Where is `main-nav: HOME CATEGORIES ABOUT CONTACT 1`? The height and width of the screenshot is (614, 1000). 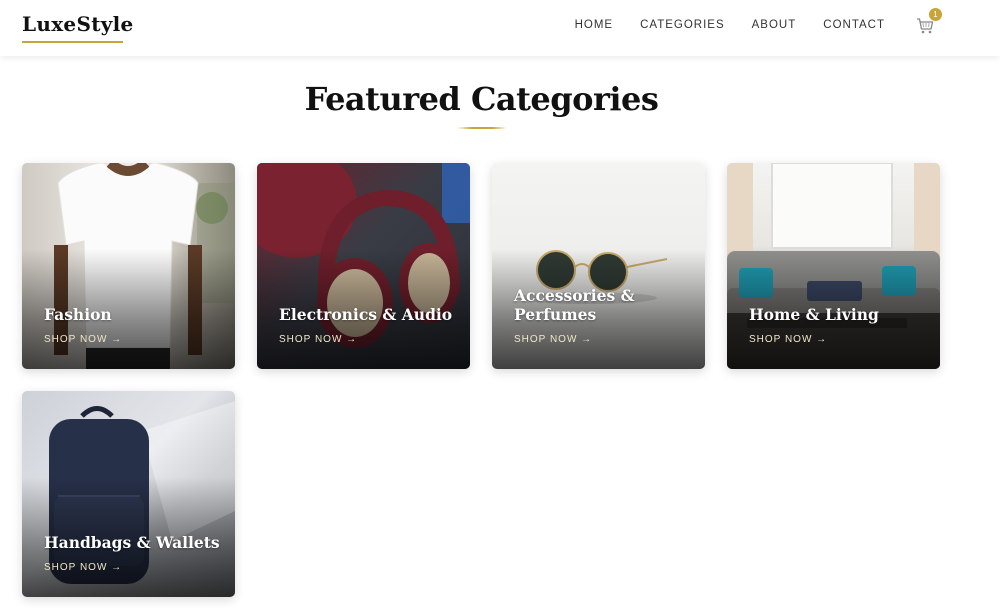
main-nav: HOME CATEGORIES ABOUT CONTACT 1 is located at coordinates (787, 25).